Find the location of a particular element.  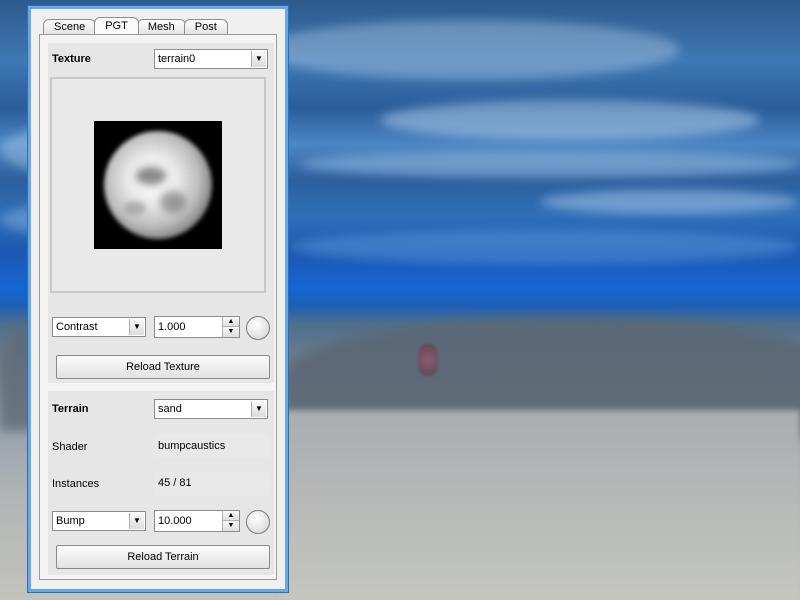

texture-select: terrain0 ▼ is located at coordinates (211, 59).